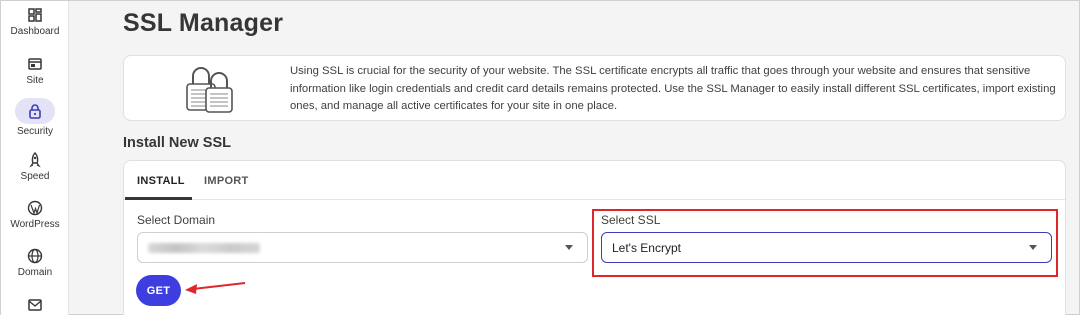 This screenshot has height=315, width=1080. What do you see at coordinates (35, 71) in the screenshot?
I see `sidebar-item-site: Site` at bounding box center [35, 71].